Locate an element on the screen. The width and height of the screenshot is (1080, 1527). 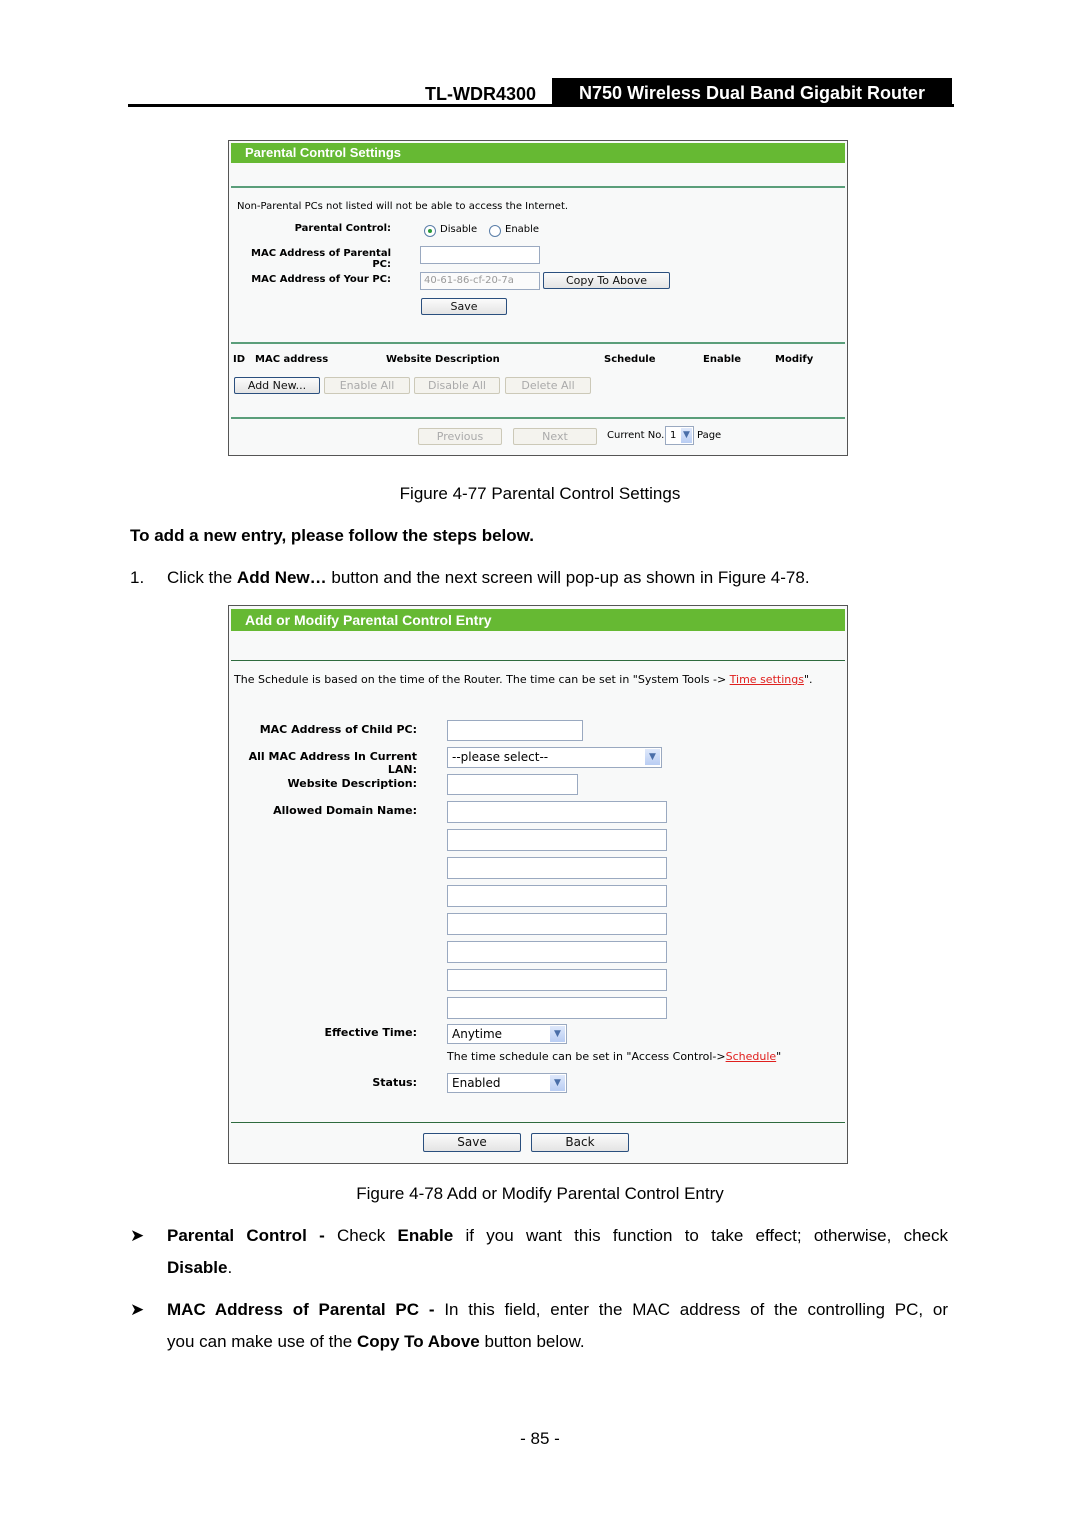
page-label: Page is located at coordinates (709, 435).